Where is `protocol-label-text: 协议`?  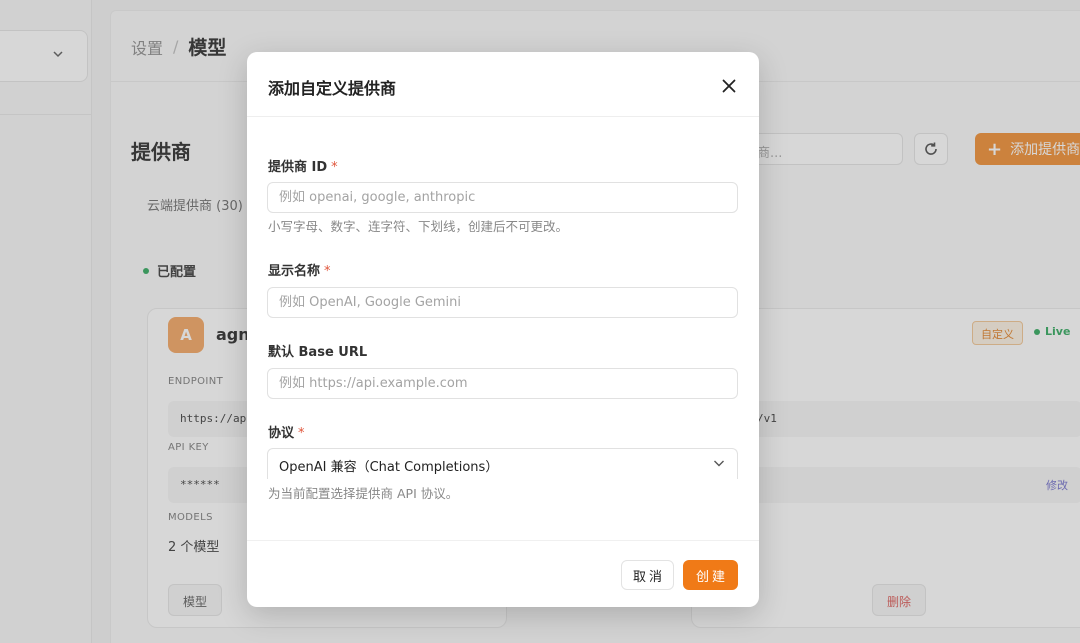
protocol-label-text: 协议 is located at coordinates (281, 433).